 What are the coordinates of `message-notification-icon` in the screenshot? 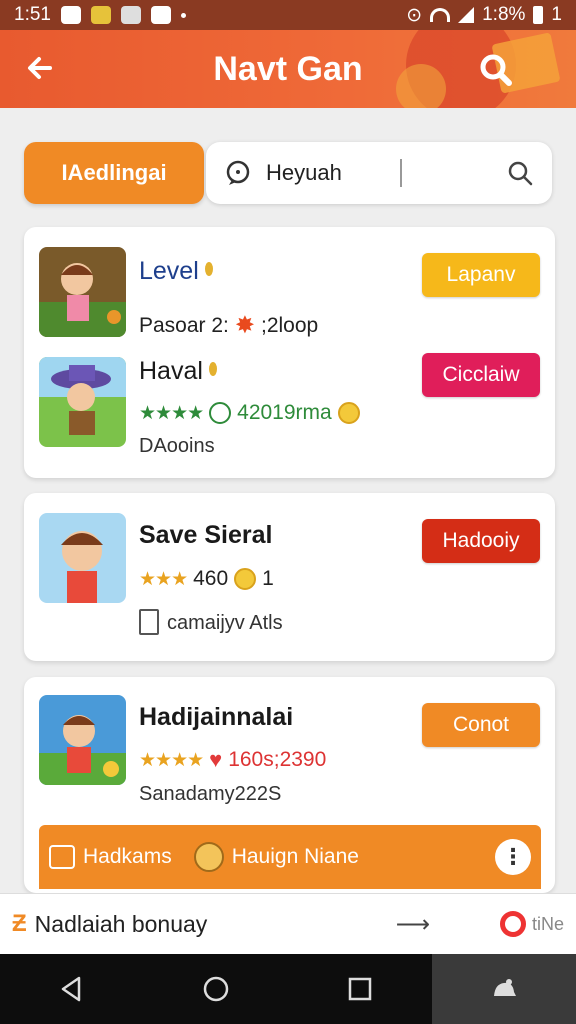 It's located at (160, 15).